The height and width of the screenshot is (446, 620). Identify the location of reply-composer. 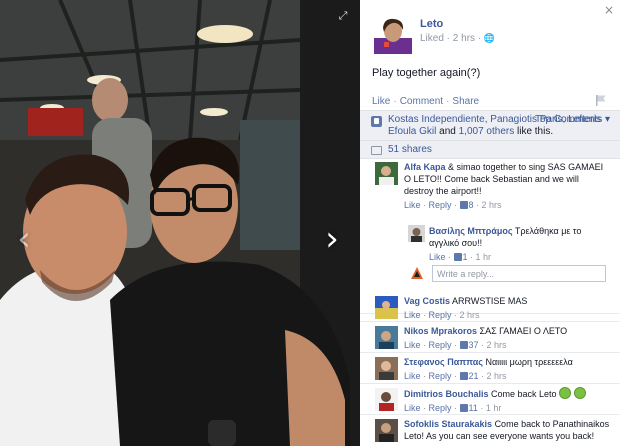
(513, 273).